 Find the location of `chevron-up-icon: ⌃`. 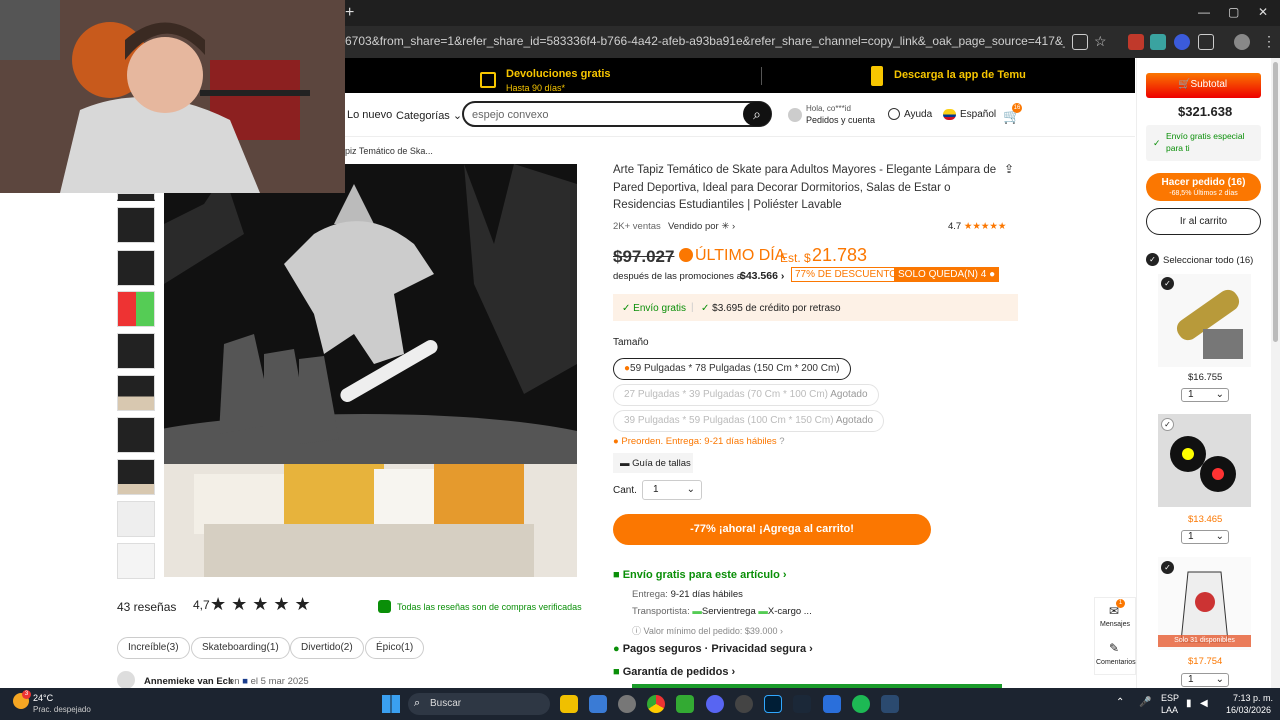

chevron-up-icon: ⌃ is located at coordinates (1120, 702).